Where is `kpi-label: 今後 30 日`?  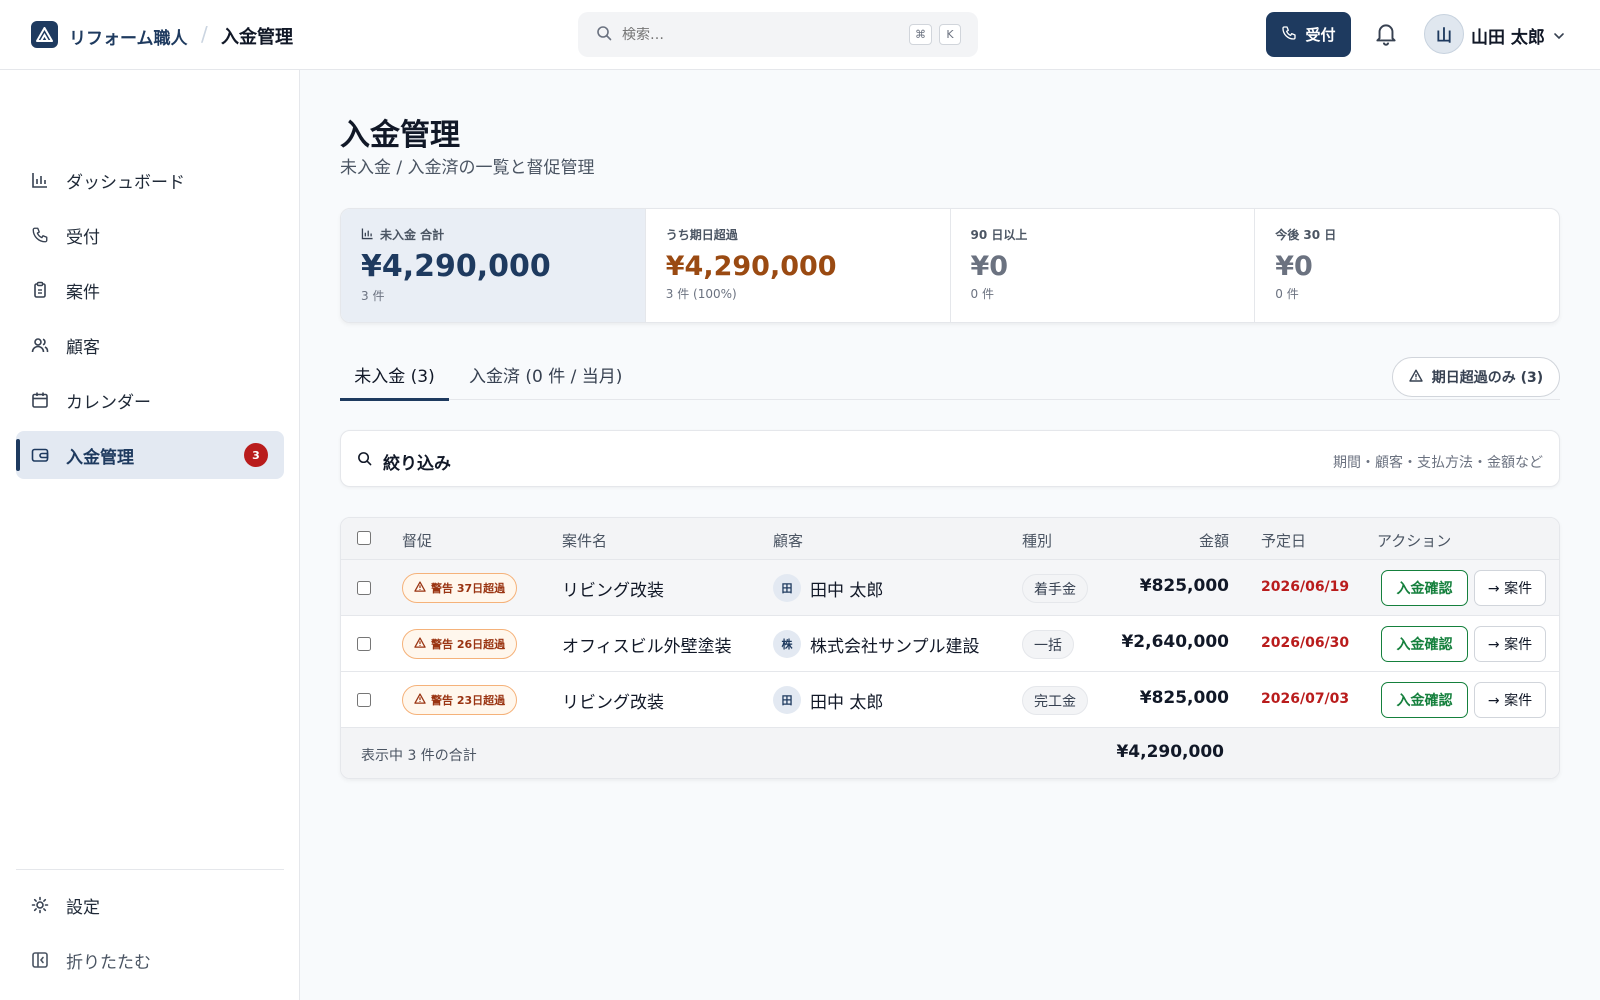
kpi-label: 今後 30 日 is located at coordinates (1306, 235).